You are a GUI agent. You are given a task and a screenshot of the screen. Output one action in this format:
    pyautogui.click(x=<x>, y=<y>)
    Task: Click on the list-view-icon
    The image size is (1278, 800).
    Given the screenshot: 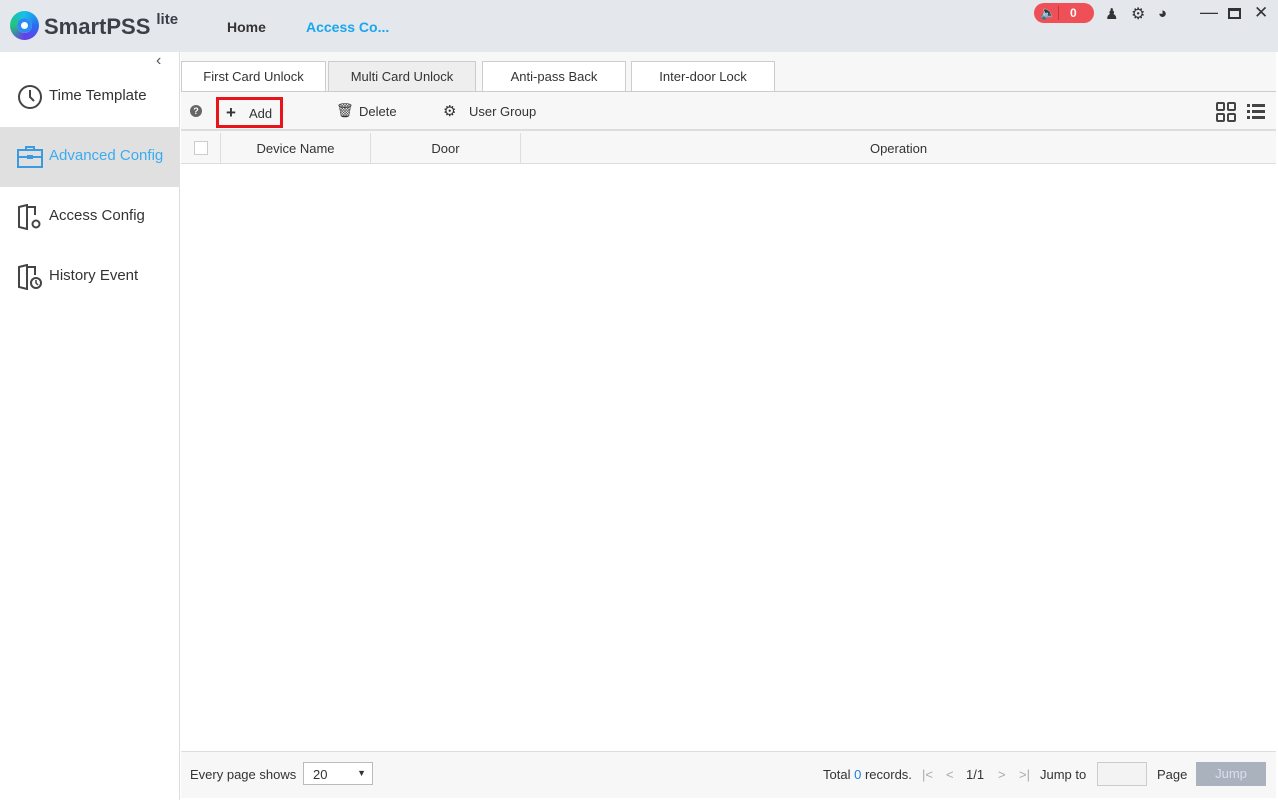 What is the action you would take?
    pyautogui.click(x=1256, y=111)
    